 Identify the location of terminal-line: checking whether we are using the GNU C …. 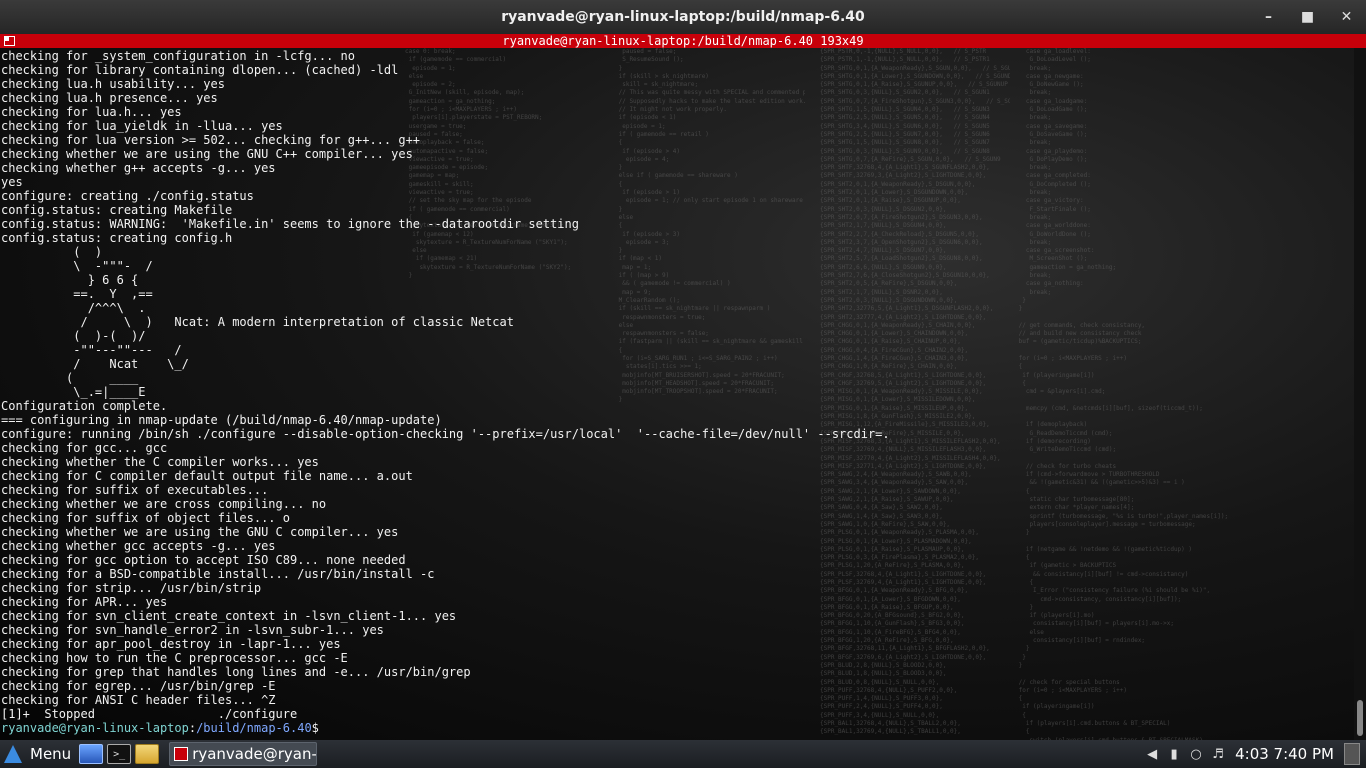
(200, 532).